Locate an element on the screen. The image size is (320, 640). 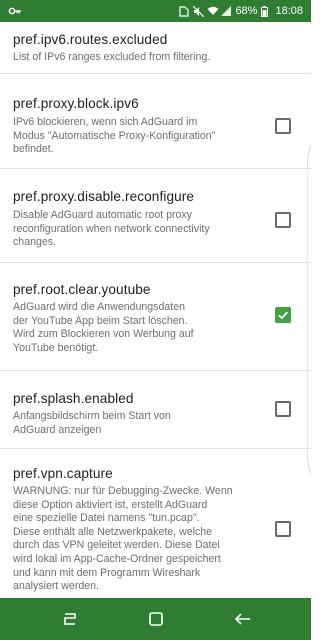
wifi-icon is located at coordinates (213, 11).